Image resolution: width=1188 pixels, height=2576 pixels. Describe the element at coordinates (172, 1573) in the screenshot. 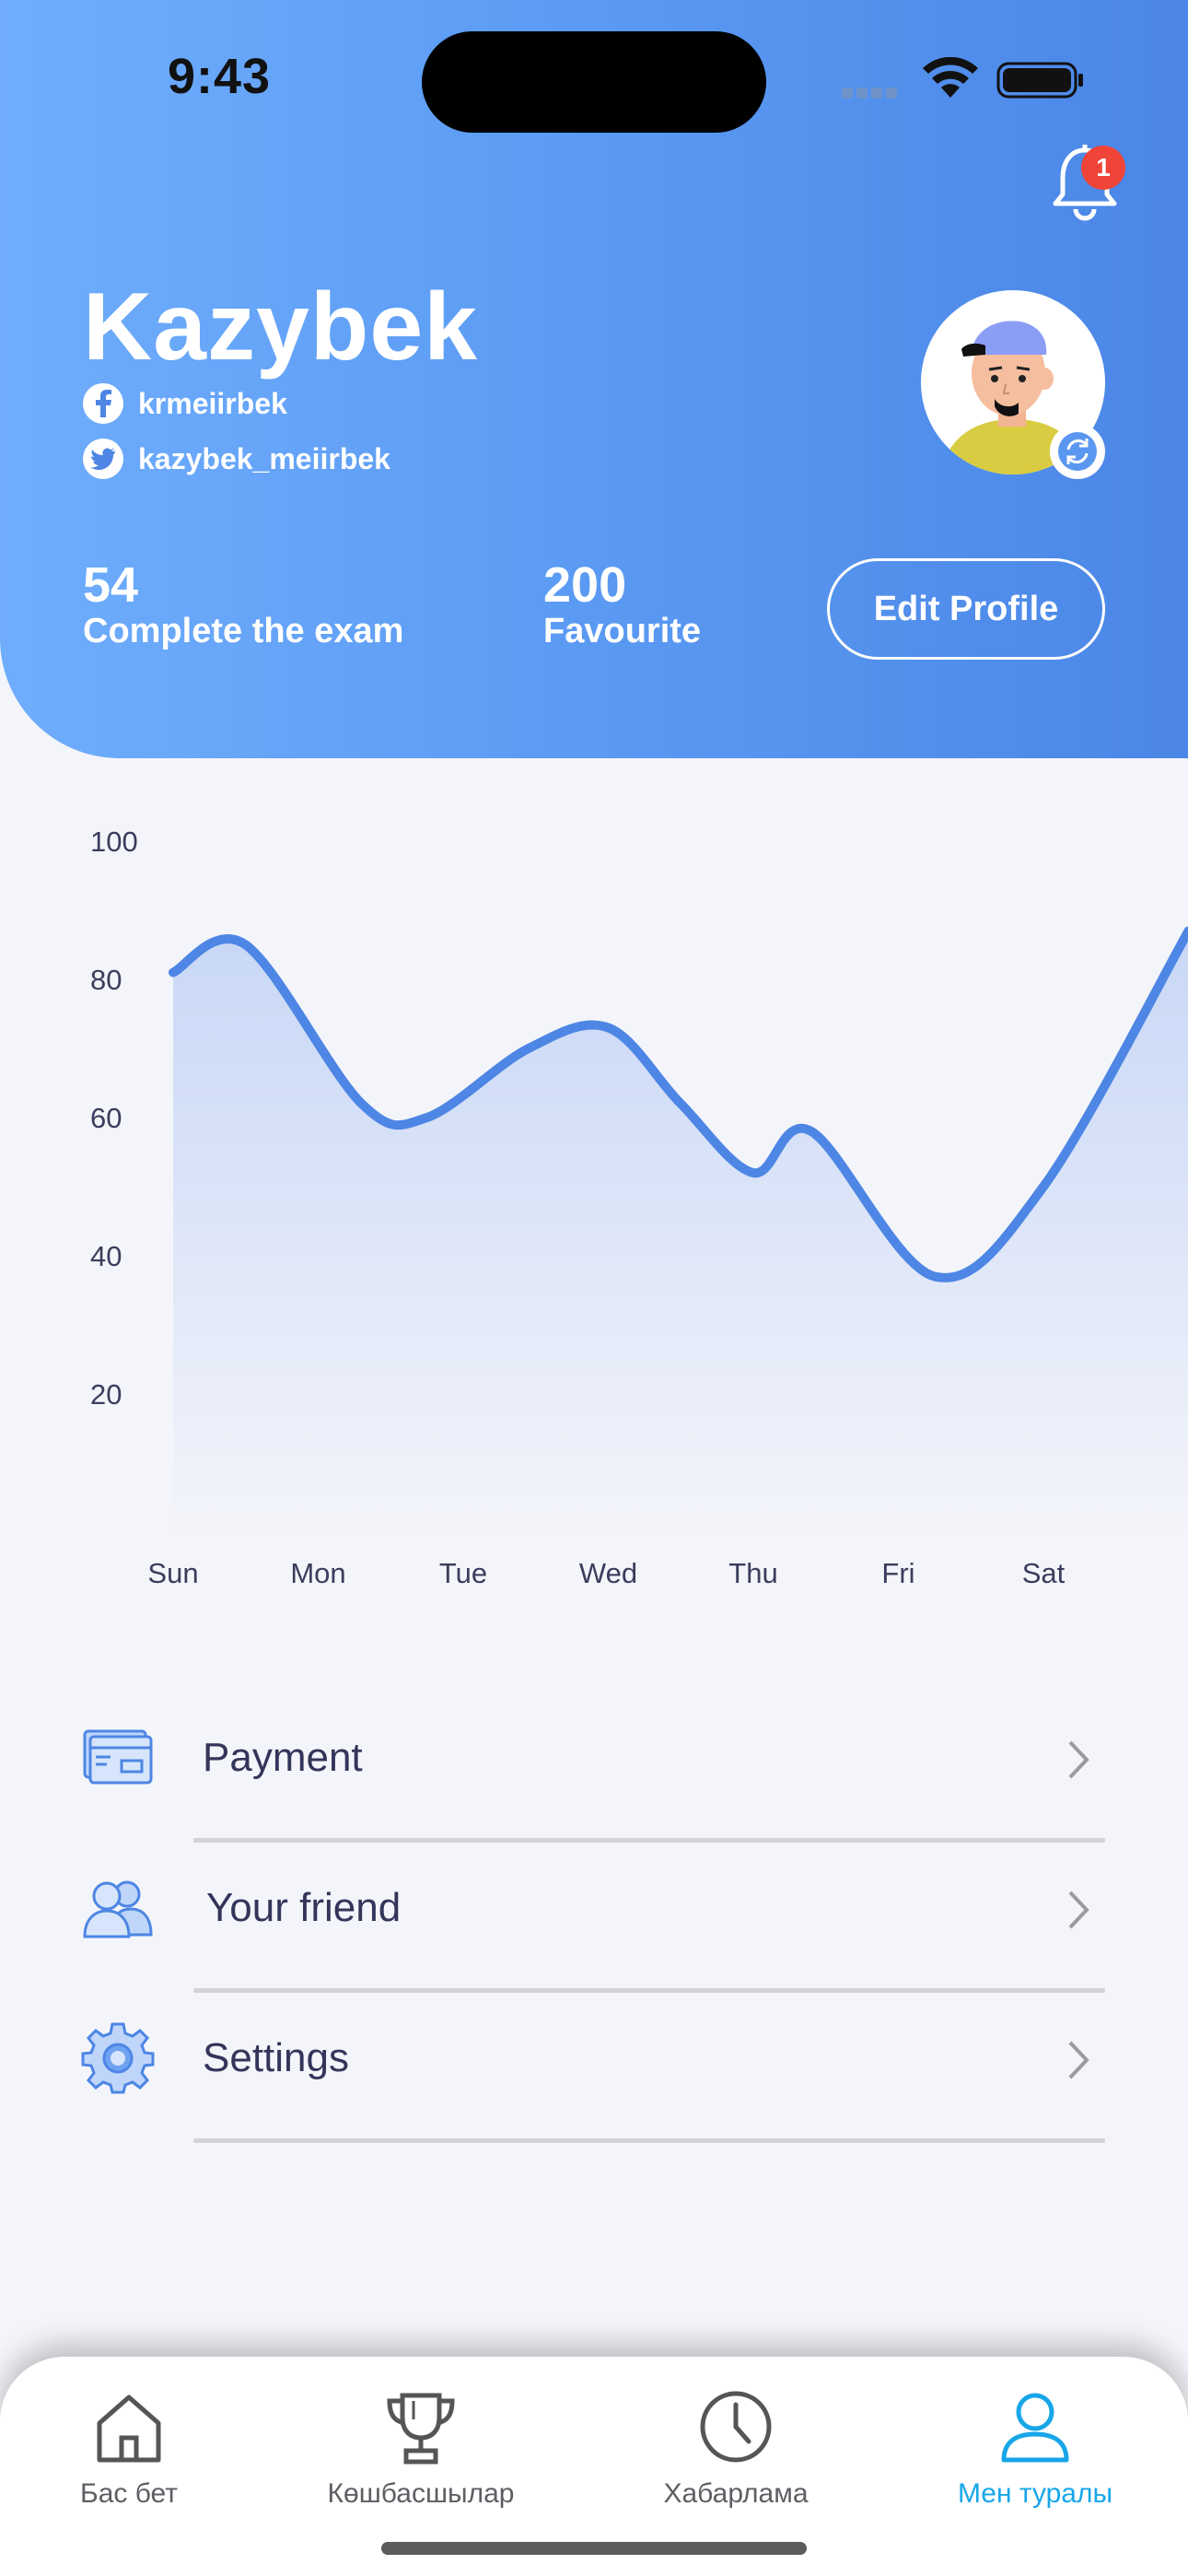

I see `x-tick-label: Sun` at that location.